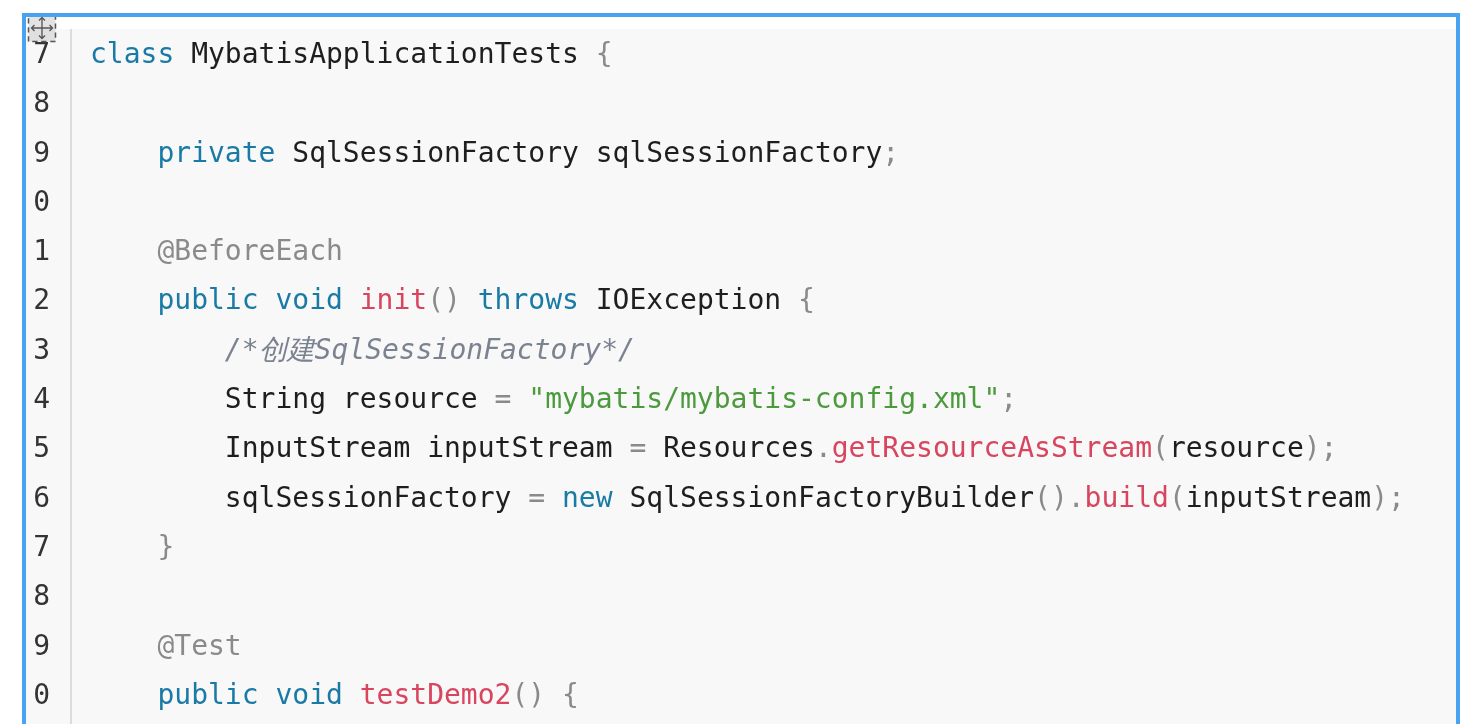  What do you see at coordinates (166, 546) in the screenshot?
I see `punctuation-text: }` at bounding box center [166, 546].